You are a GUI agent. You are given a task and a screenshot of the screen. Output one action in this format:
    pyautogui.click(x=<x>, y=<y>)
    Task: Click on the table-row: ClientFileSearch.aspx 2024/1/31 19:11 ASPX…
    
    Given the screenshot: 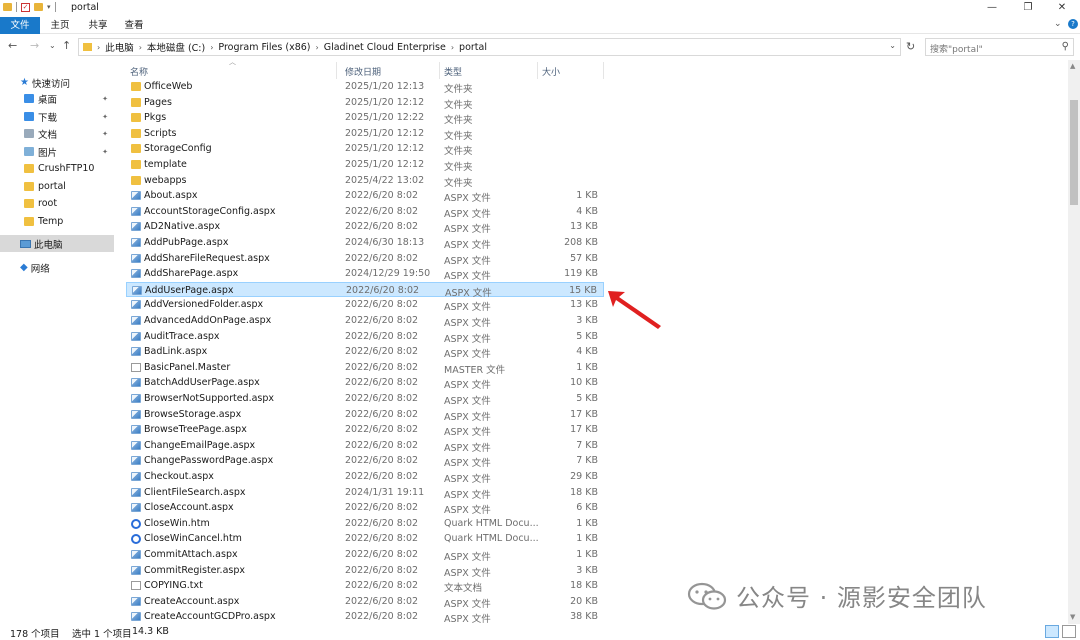 What is the action you would take?
    pyautogui.click(x=365, y=493)
    